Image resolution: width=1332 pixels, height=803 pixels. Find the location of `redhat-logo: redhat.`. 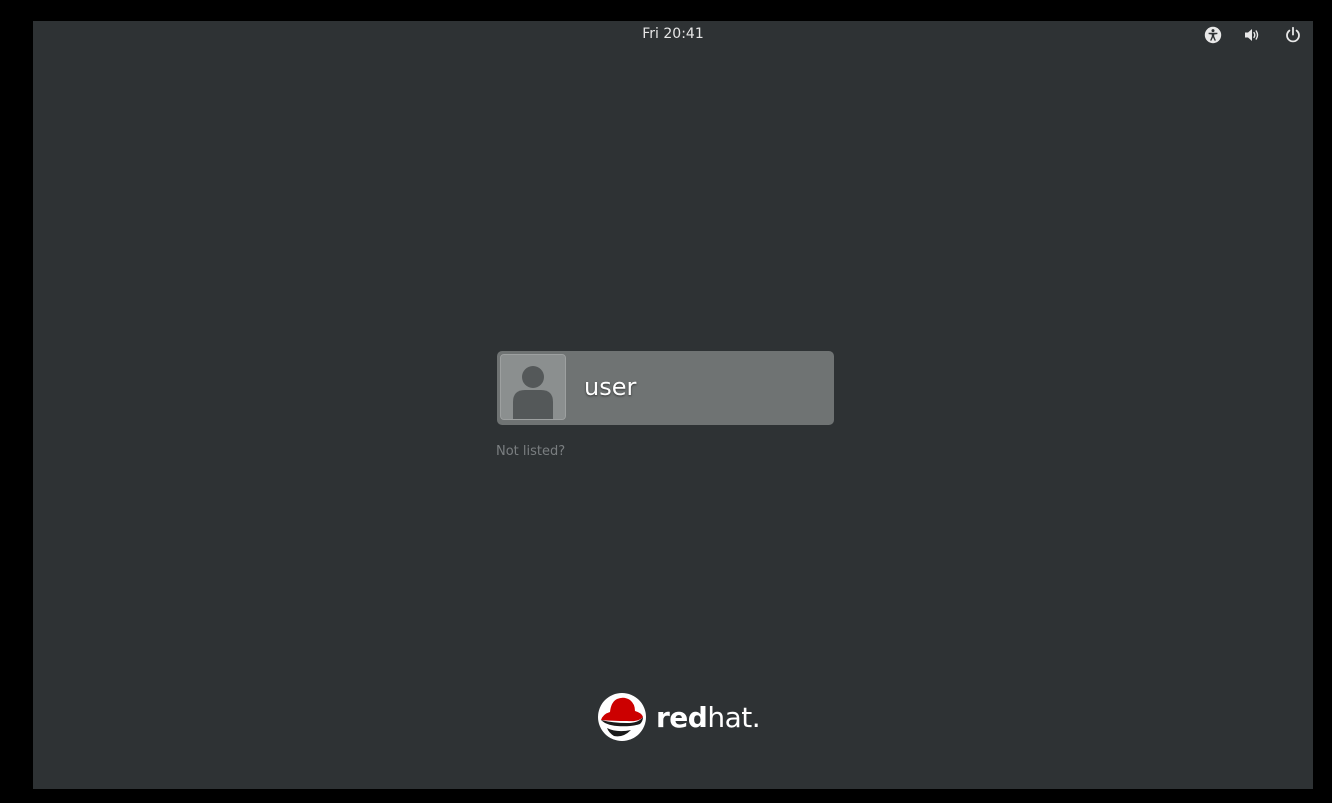

redhat-logo: redhat. is located at coordinates (679, 717).